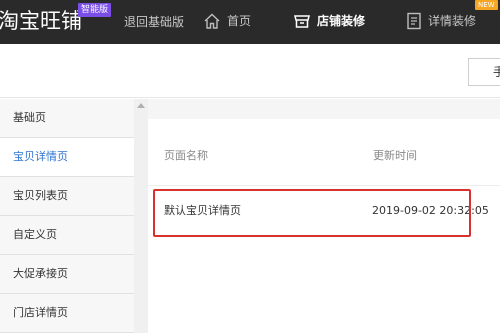  What do you see at coordinates (95, 10) in the screenshot?
I see `edition-badge: 智能版` at bounding box center [95, 10].